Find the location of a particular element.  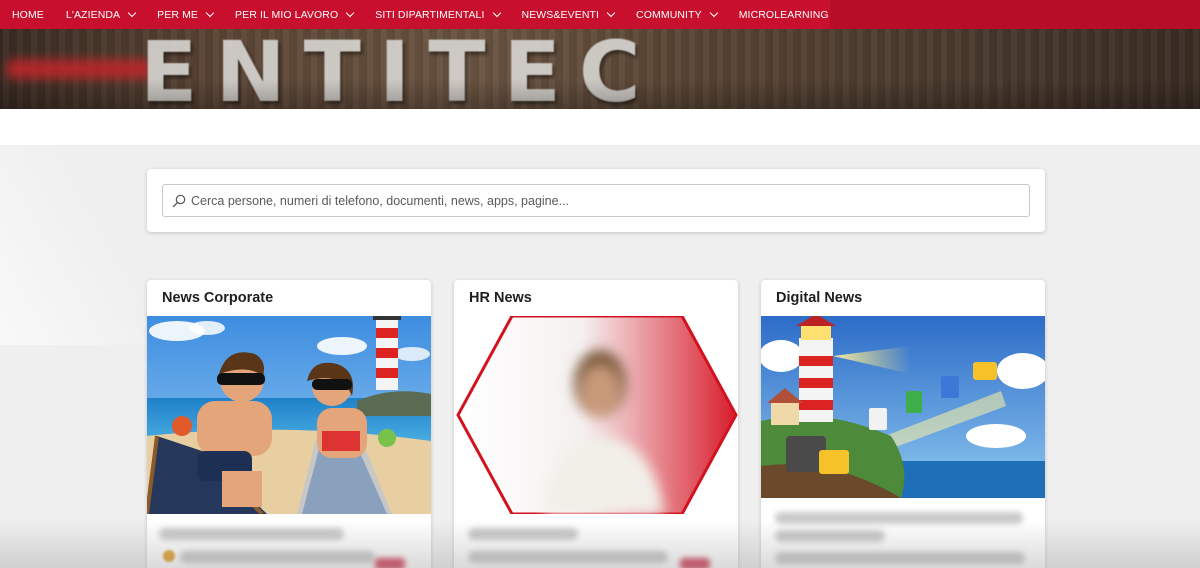

card-title: Digital News is located at coordinates (819, 298).